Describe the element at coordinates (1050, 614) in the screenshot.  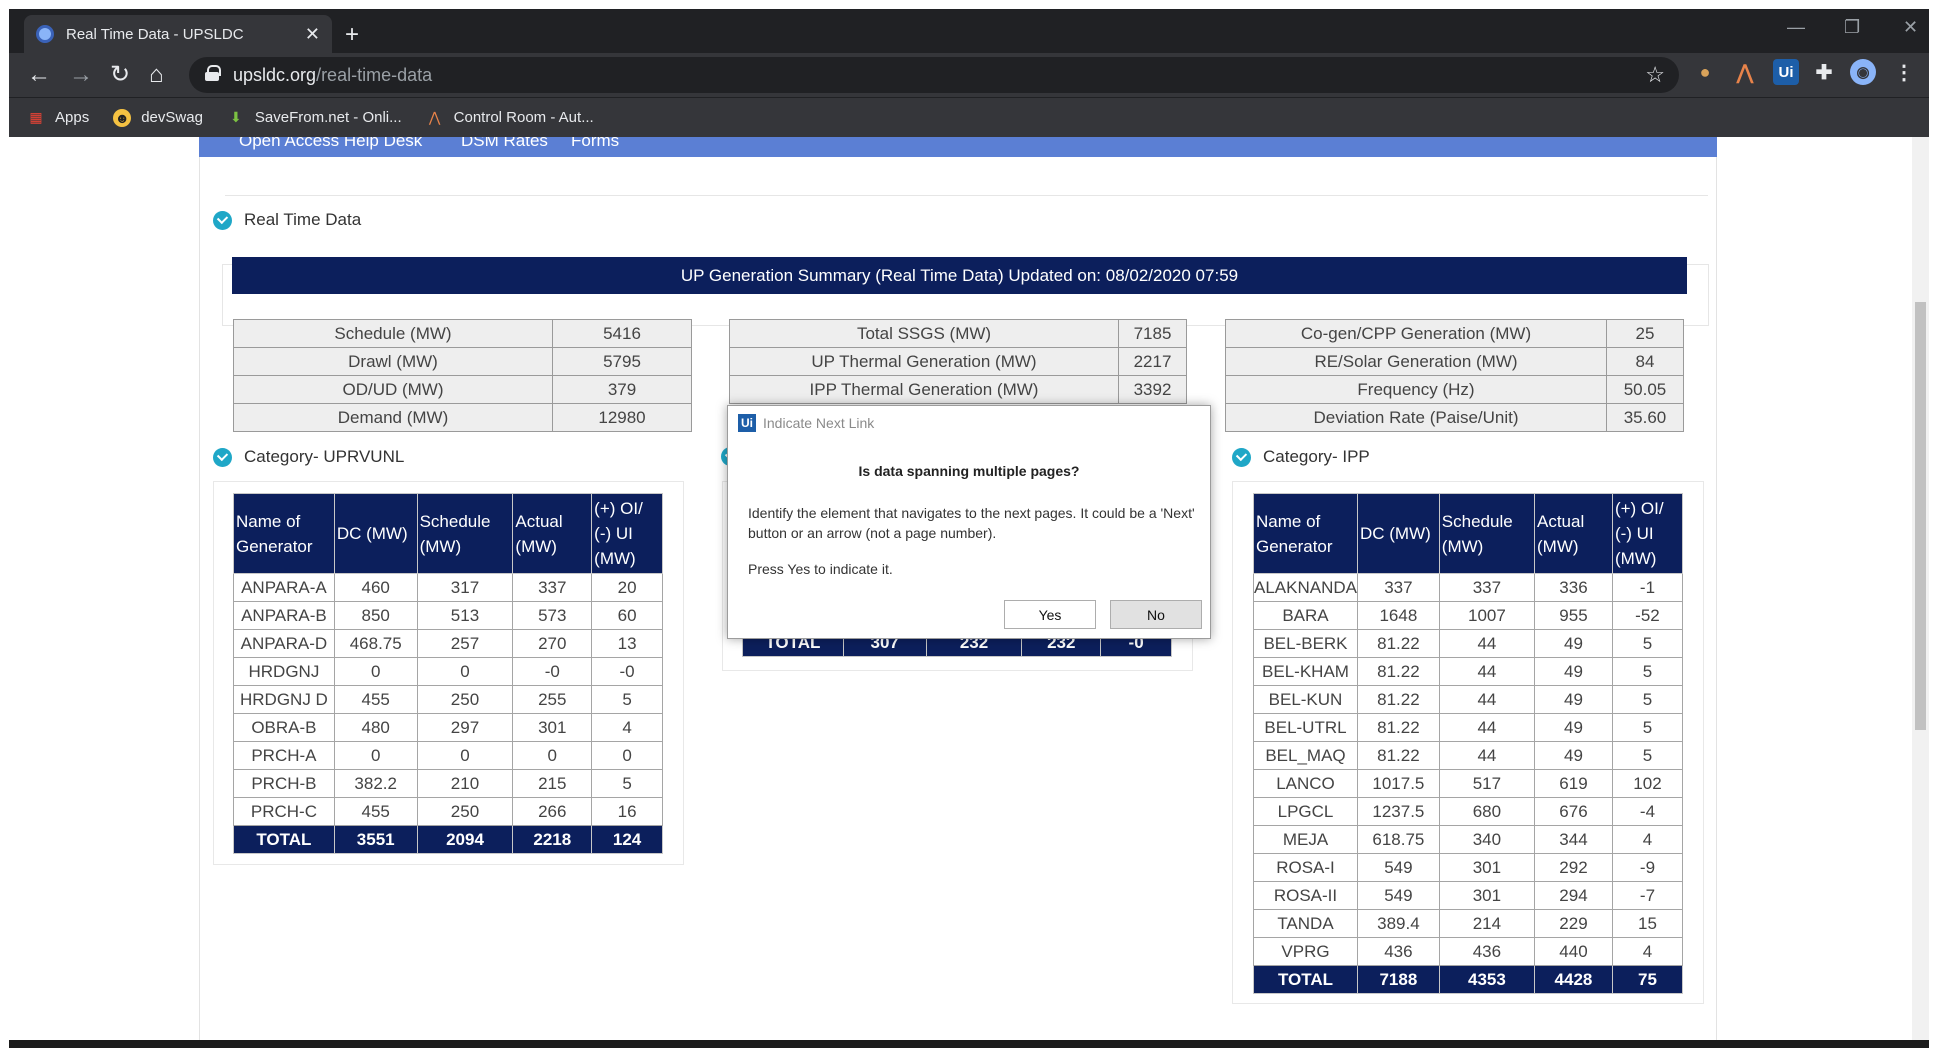
I see `yes-button: Yes` at that location.